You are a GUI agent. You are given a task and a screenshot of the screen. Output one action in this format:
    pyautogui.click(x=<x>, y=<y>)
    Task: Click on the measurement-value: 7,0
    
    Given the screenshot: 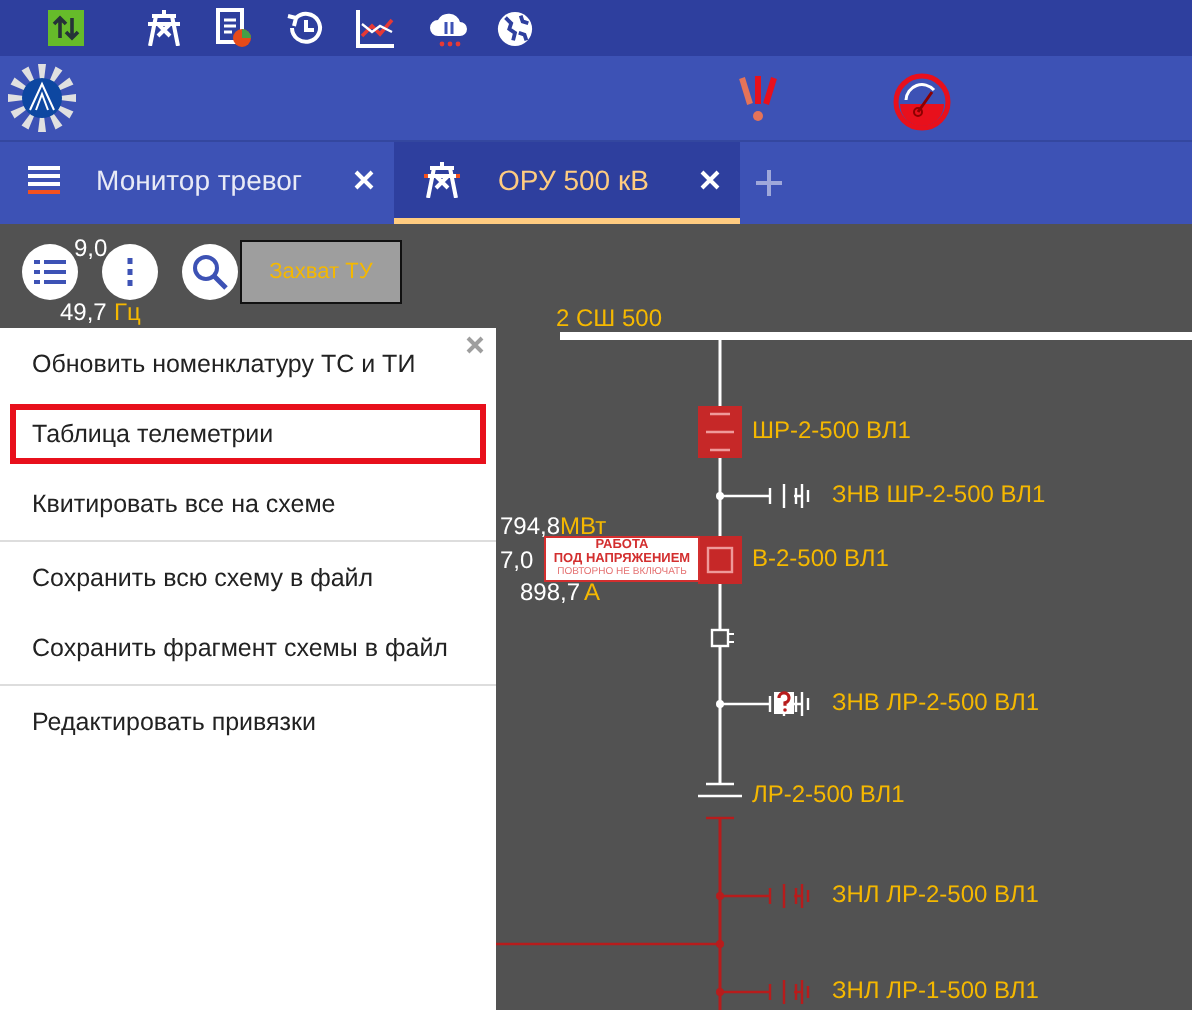 What is the action you would take?
    pyautogui.click(x=517, y=560)
    